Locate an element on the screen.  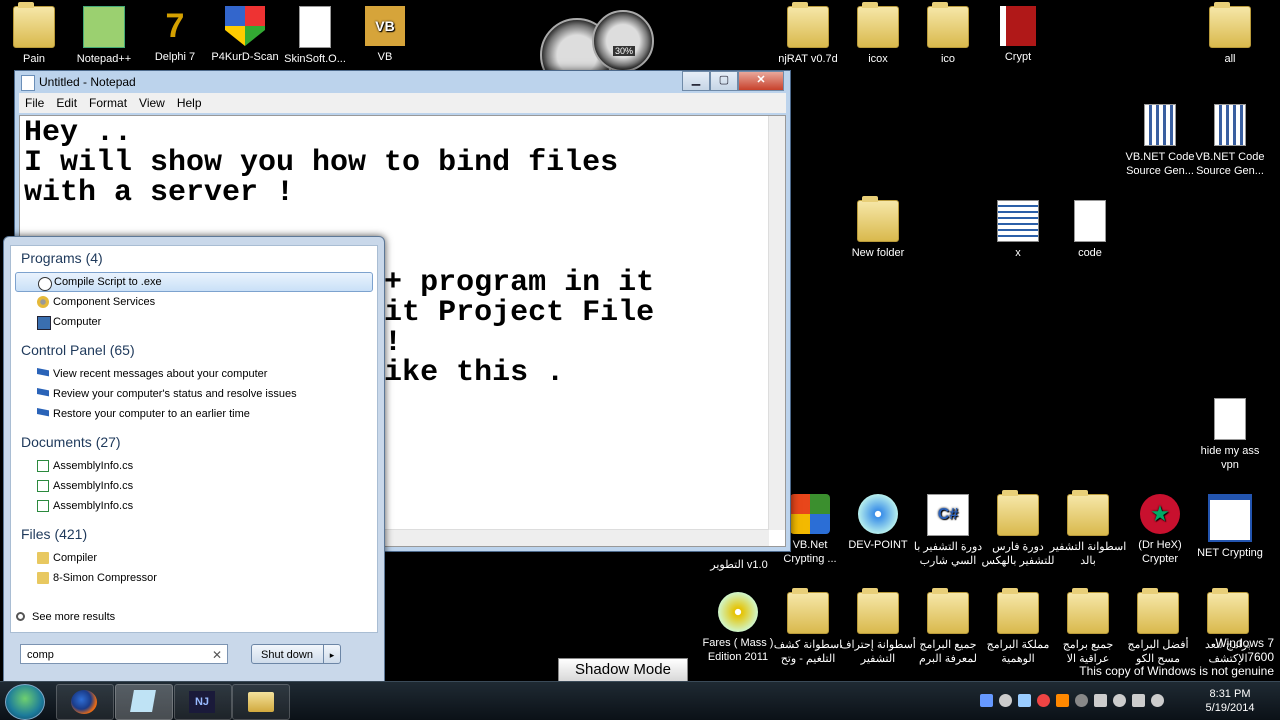
notepad-taskbar-icon is located at coordinates (143, 701).